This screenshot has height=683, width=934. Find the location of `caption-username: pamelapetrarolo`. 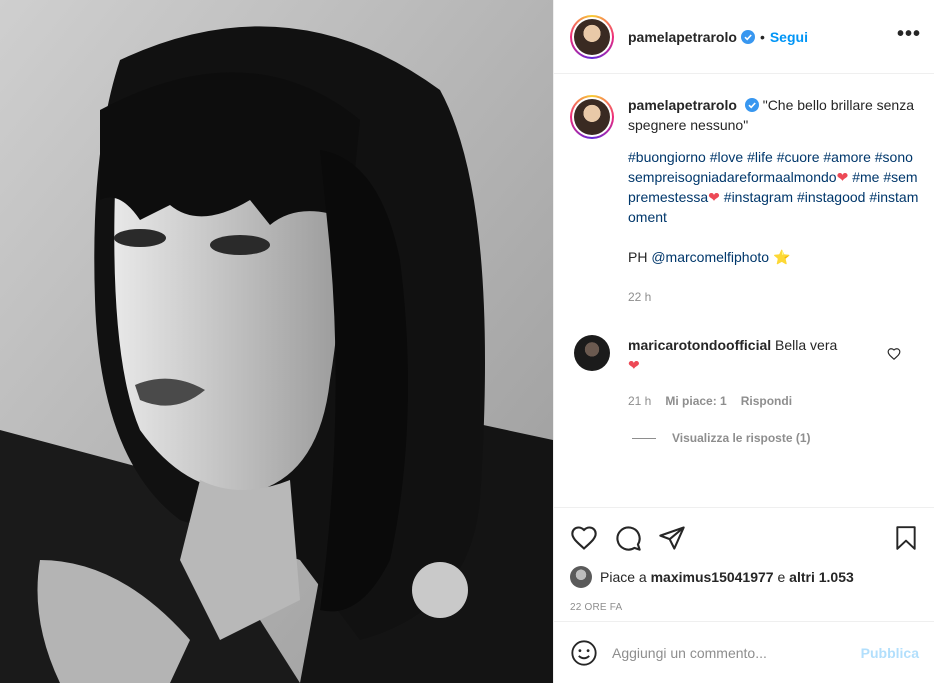

caption-username: pamelapetrarolo is located at coordinates (682, 105).